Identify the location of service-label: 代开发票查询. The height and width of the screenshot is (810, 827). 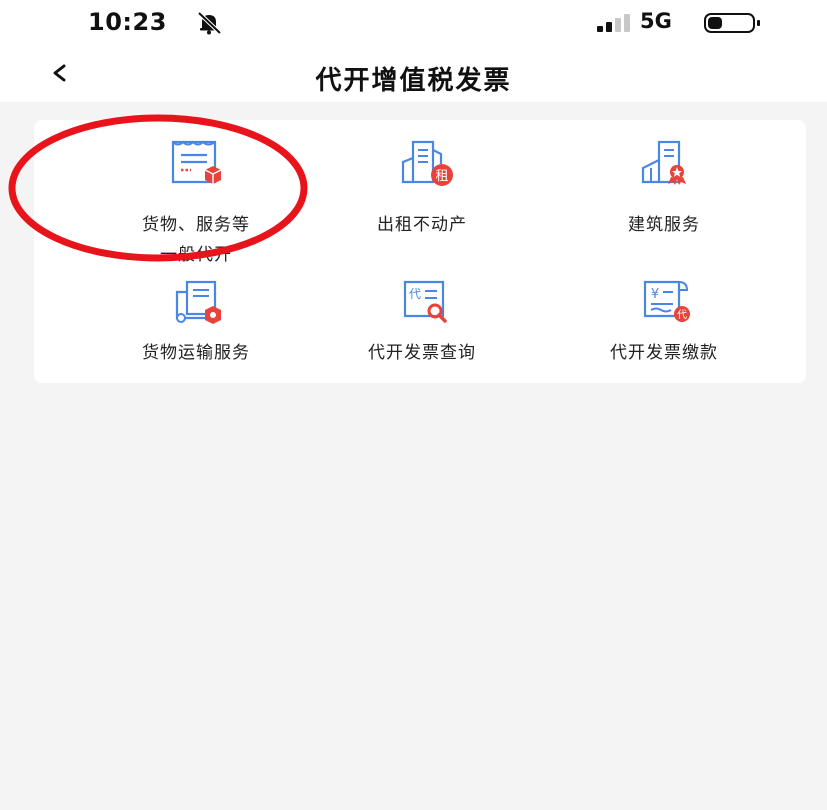
(422, 353).